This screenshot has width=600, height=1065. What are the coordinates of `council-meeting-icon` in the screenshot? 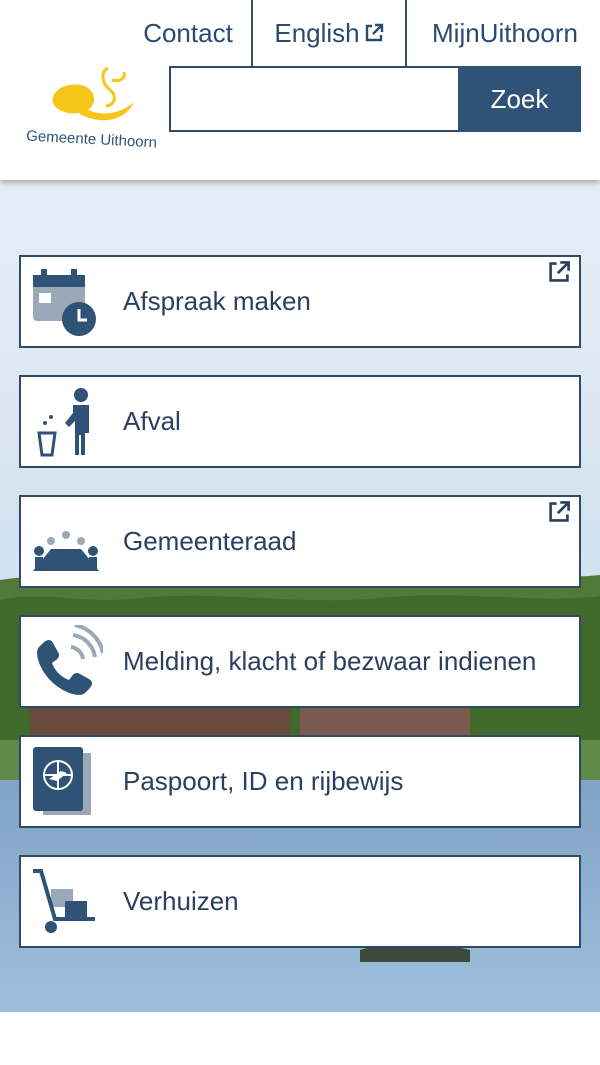 It's located at (66, 542).